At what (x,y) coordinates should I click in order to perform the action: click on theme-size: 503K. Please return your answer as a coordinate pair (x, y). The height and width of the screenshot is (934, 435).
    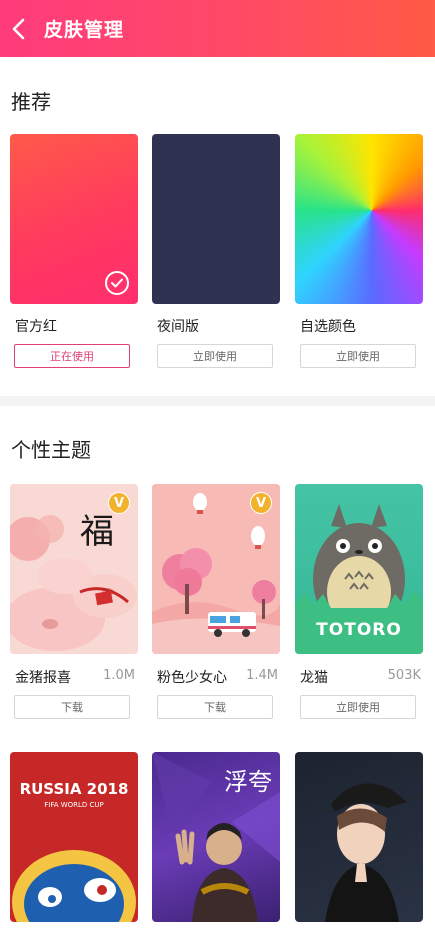
    Looking at the image, I should click on (404, 675).